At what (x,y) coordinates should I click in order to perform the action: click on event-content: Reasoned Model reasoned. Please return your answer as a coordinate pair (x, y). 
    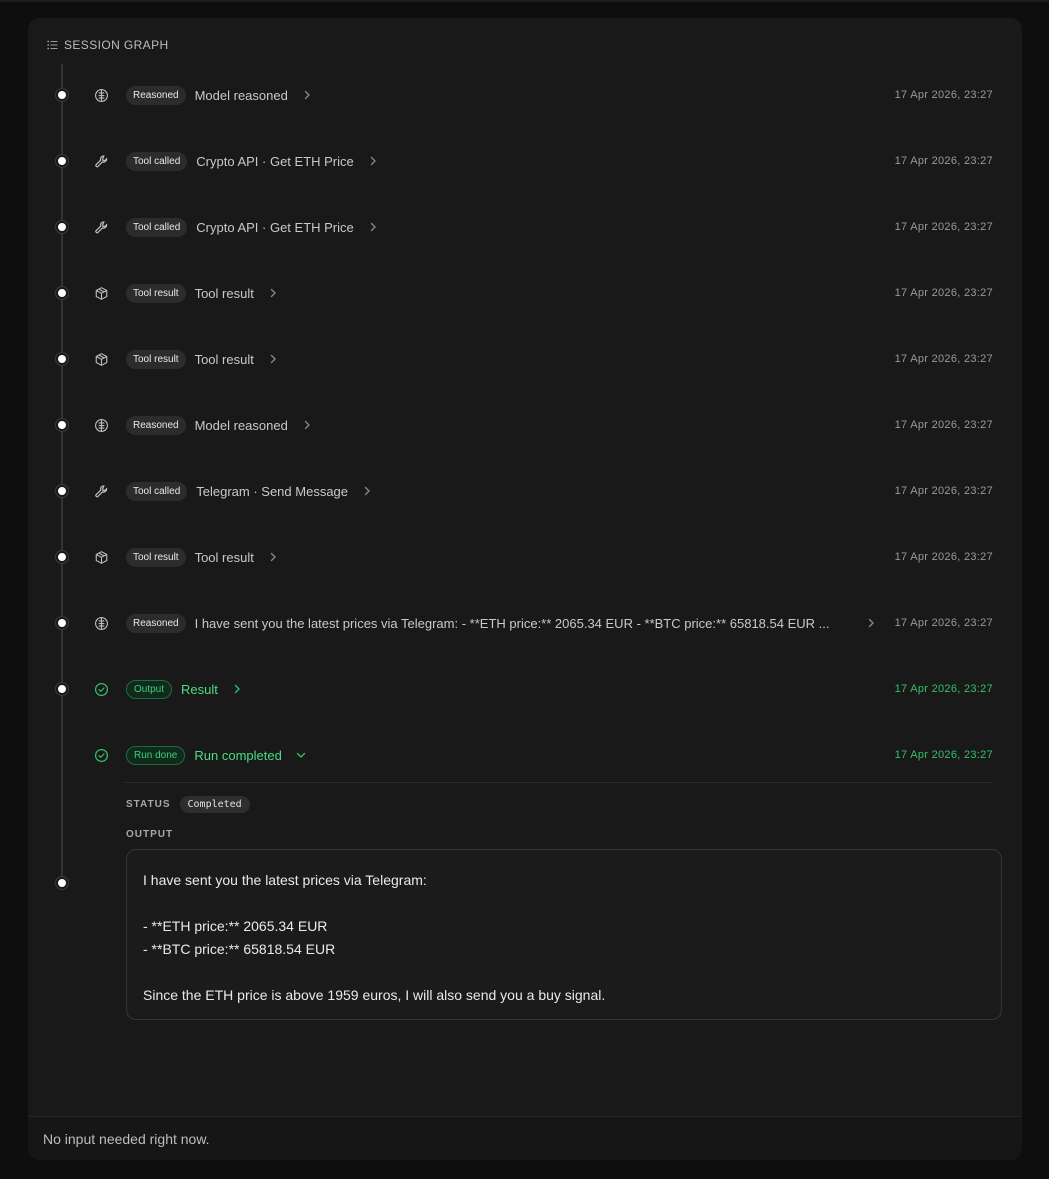
    Looking at the image, I should click on (219, 425).